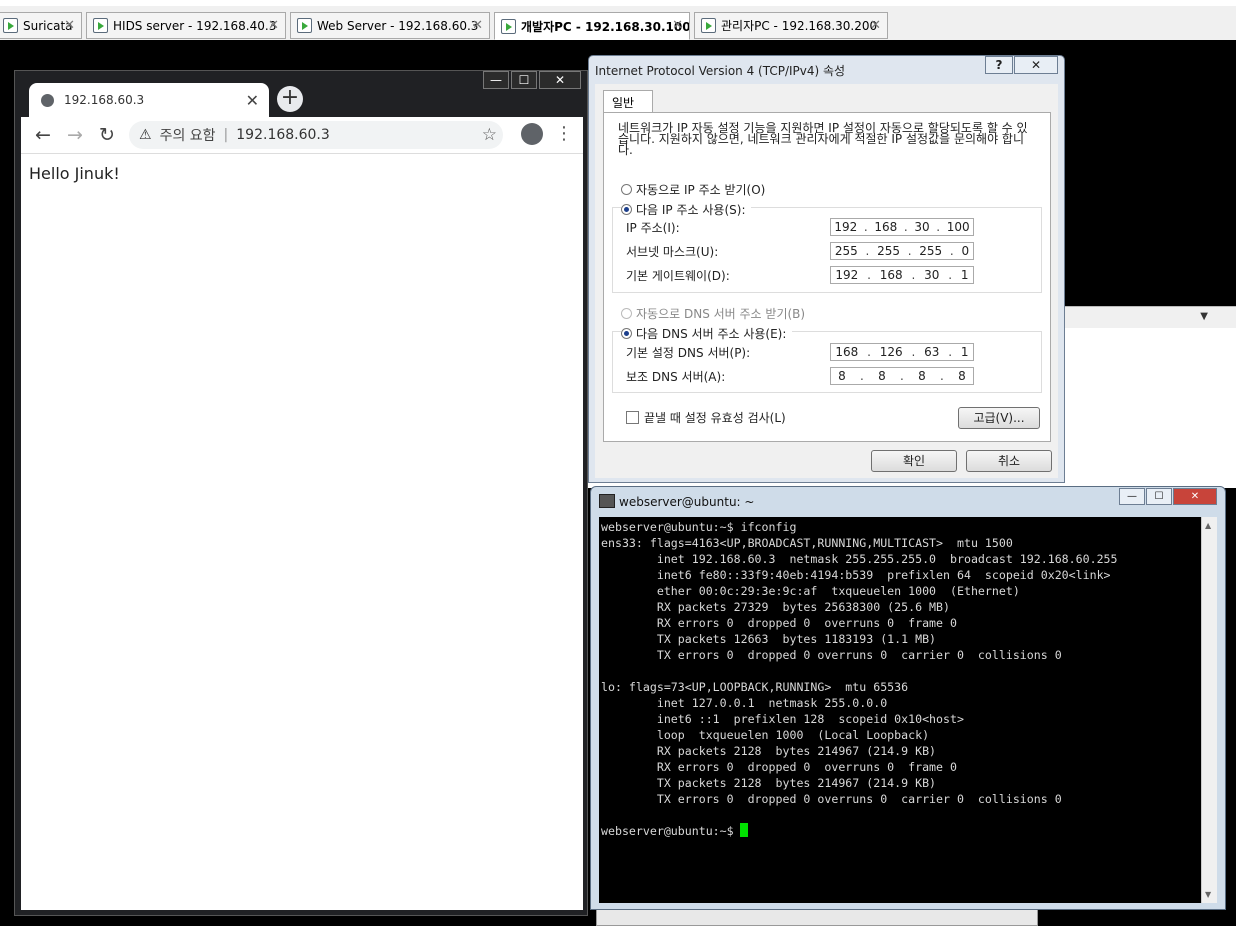 Image resolution: width=1236 pixels, height=926 pixels. Describe the element at coordinates (744, 703) in the screenshot. I see `terminal-line: inet 127.0.0.1 netmask 255.0.0.0` at that location.